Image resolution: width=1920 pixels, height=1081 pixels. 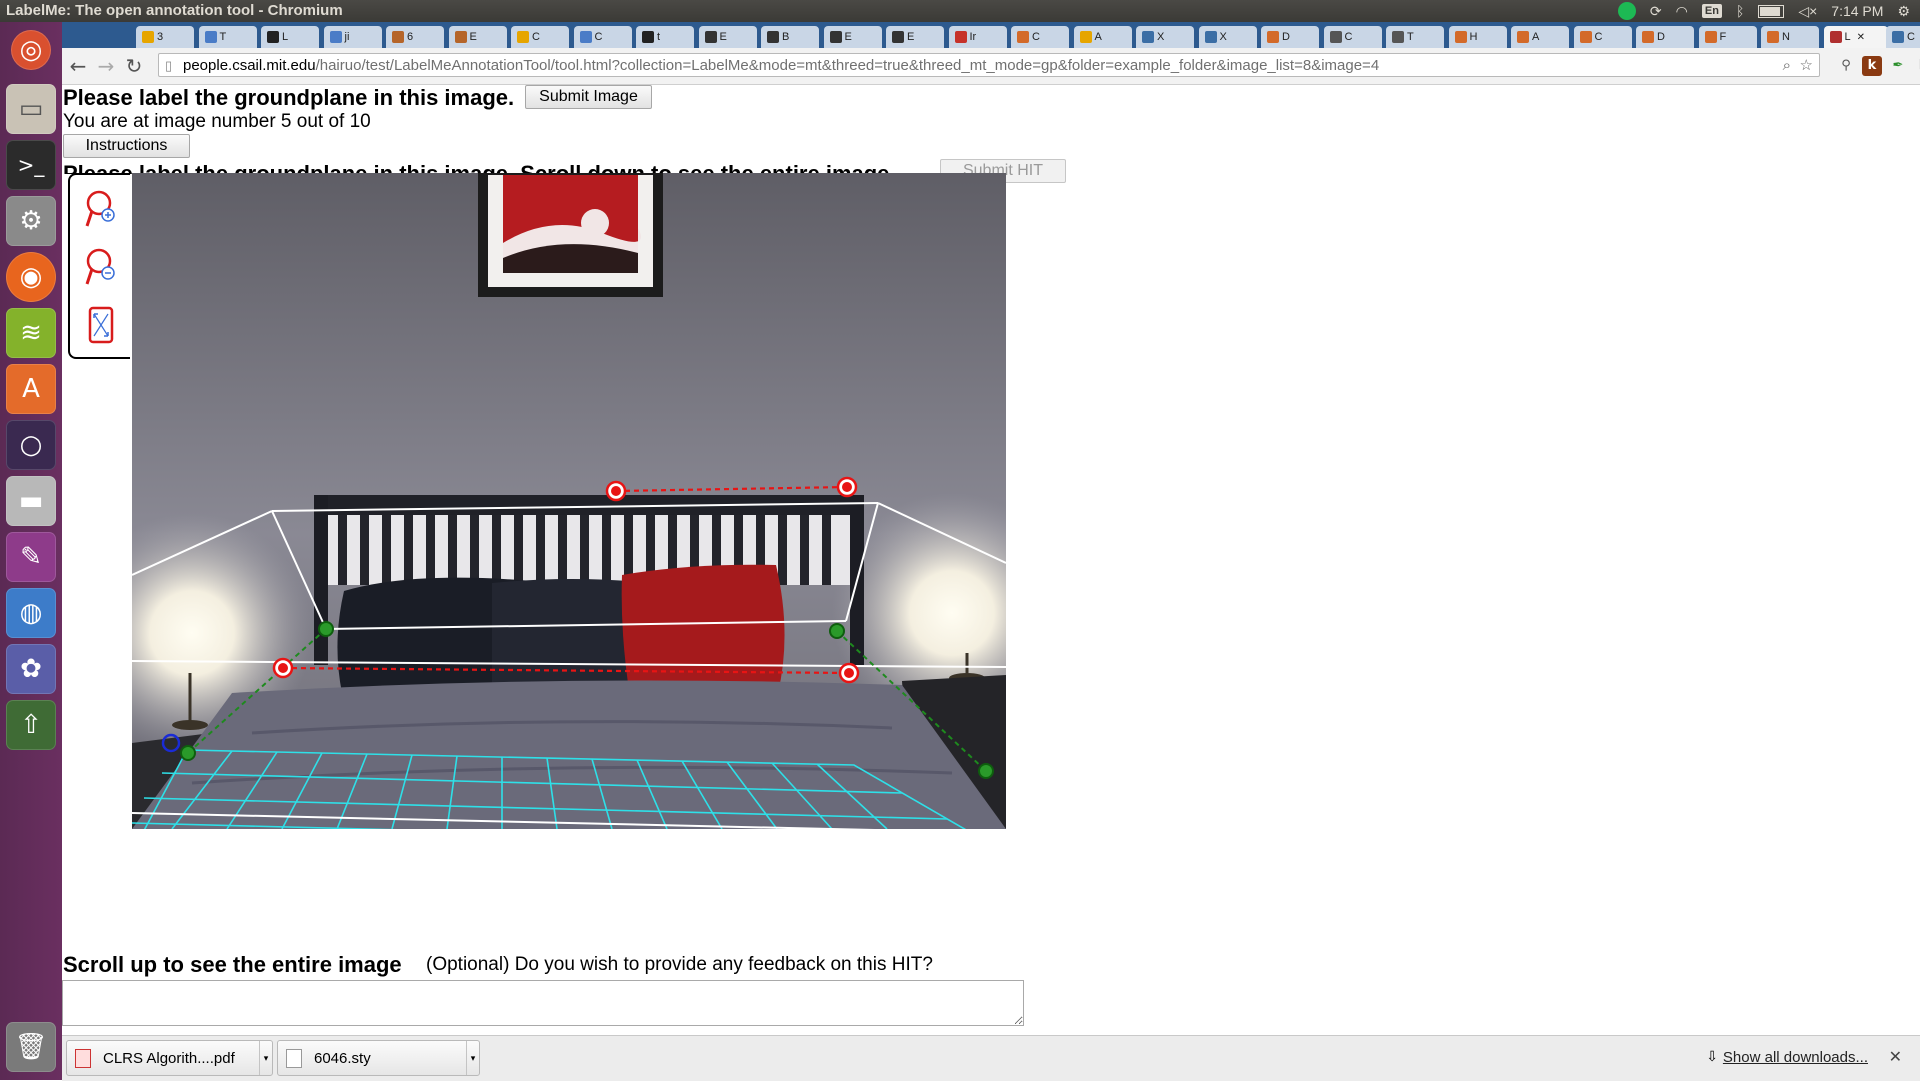 What do you see at coordinates (31, 557) in the screenshot?
I see `text-editor-icon: ✎` at bounding box center [31, 557].